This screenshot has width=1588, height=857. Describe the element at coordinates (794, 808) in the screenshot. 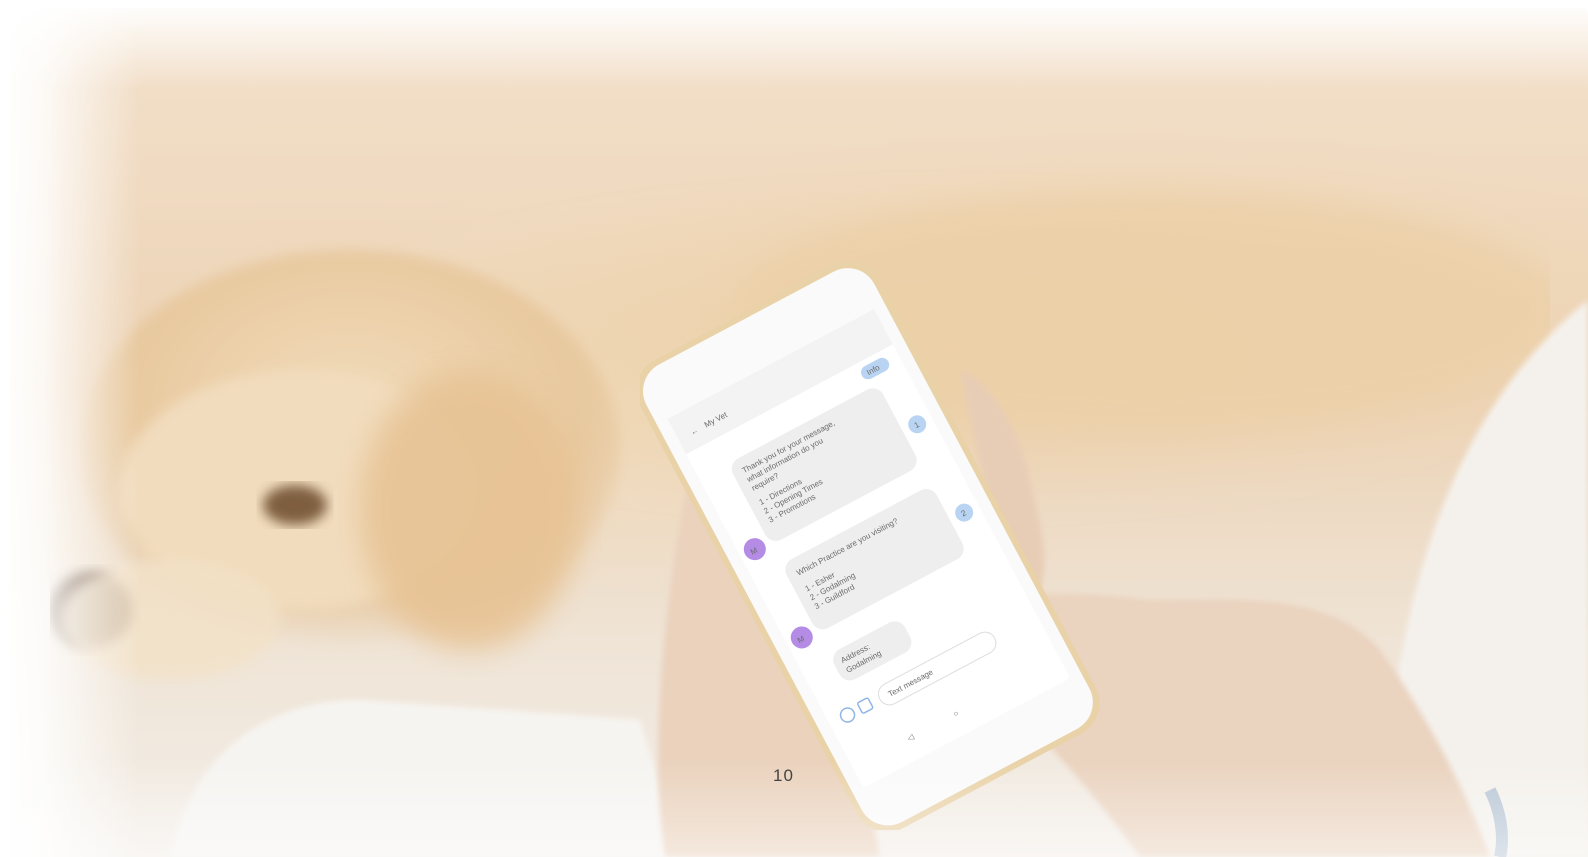

I see `bottom-fade-overlay` at that location.